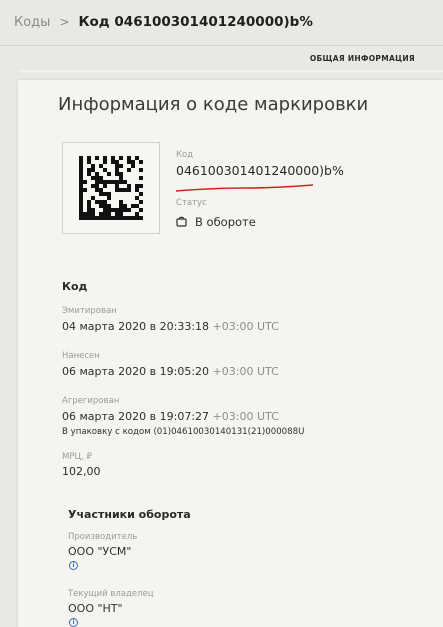 This screenshot has height=627, width=443. I want to click on aggregated-value: 06 марта 2020 в 19:07:27 +03:00 UTC, so click(170, 416).